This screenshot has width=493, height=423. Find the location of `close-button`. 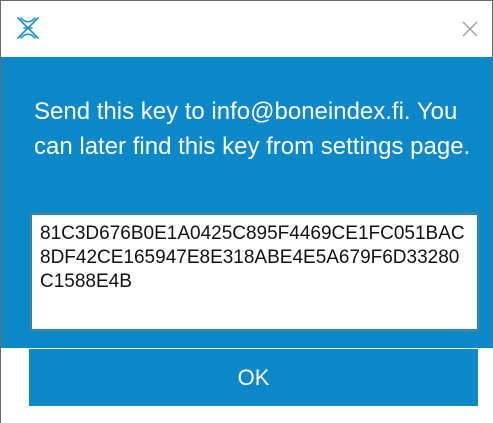

close-button is located at coordinates (470, 29).